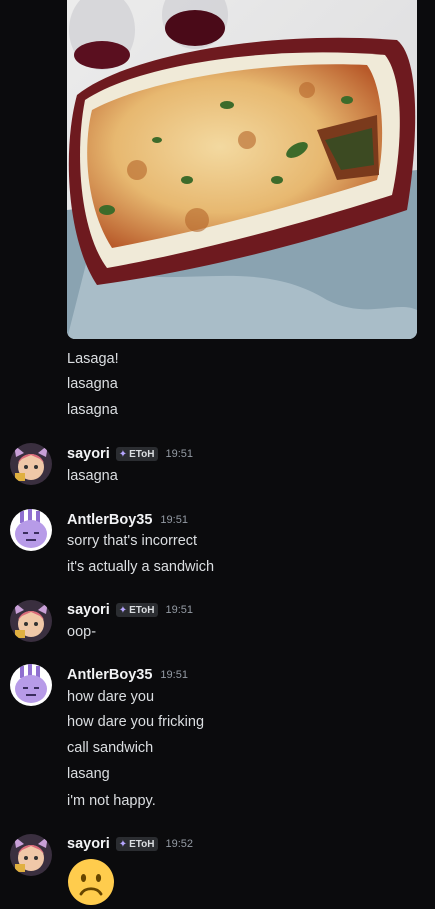  I want to click on message-text: oop-, so click(82, 632).